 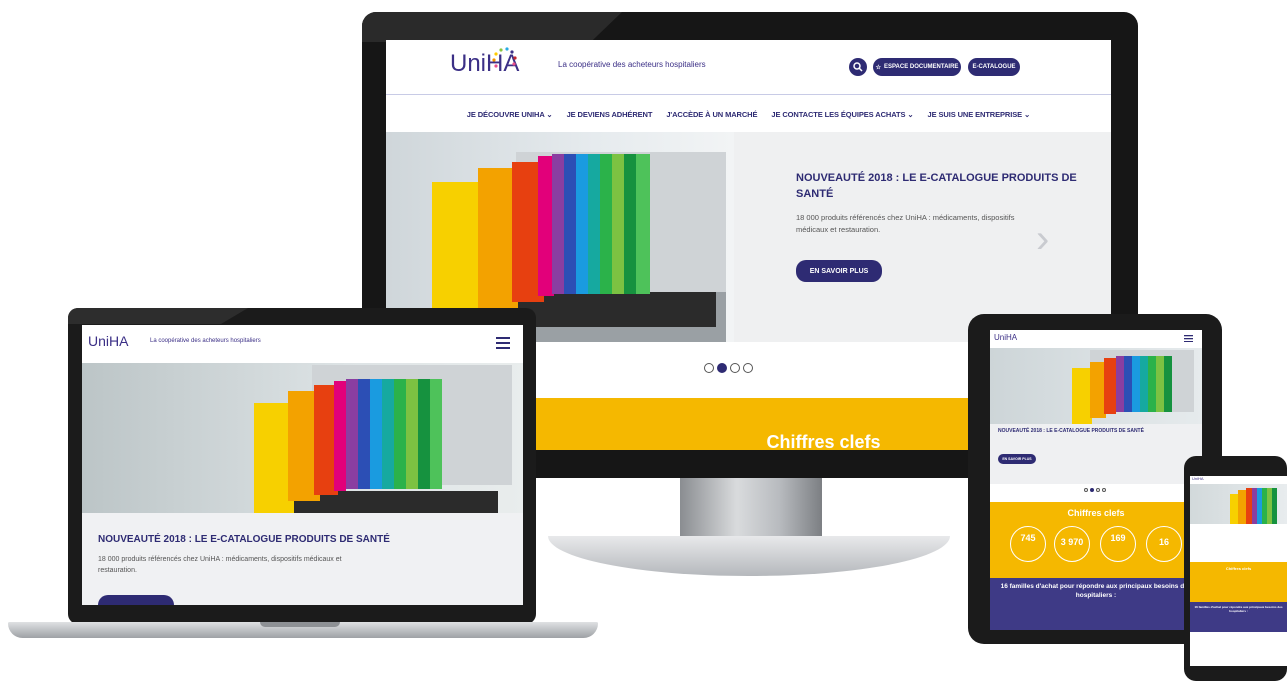 I want to click on monitor-gloss, so click(x=492, y=27).